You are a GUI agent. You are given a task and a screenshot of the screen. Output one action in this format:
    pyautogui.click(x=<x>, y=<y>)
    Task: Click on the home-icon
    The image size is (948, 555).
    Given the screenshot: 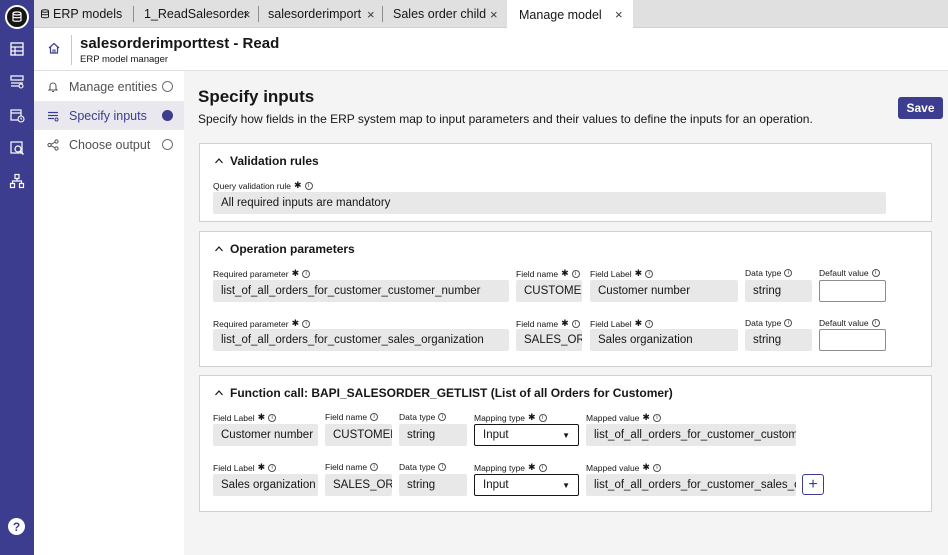 What is the action you would take?
    pyautogui.click(x=54, y=48)
    